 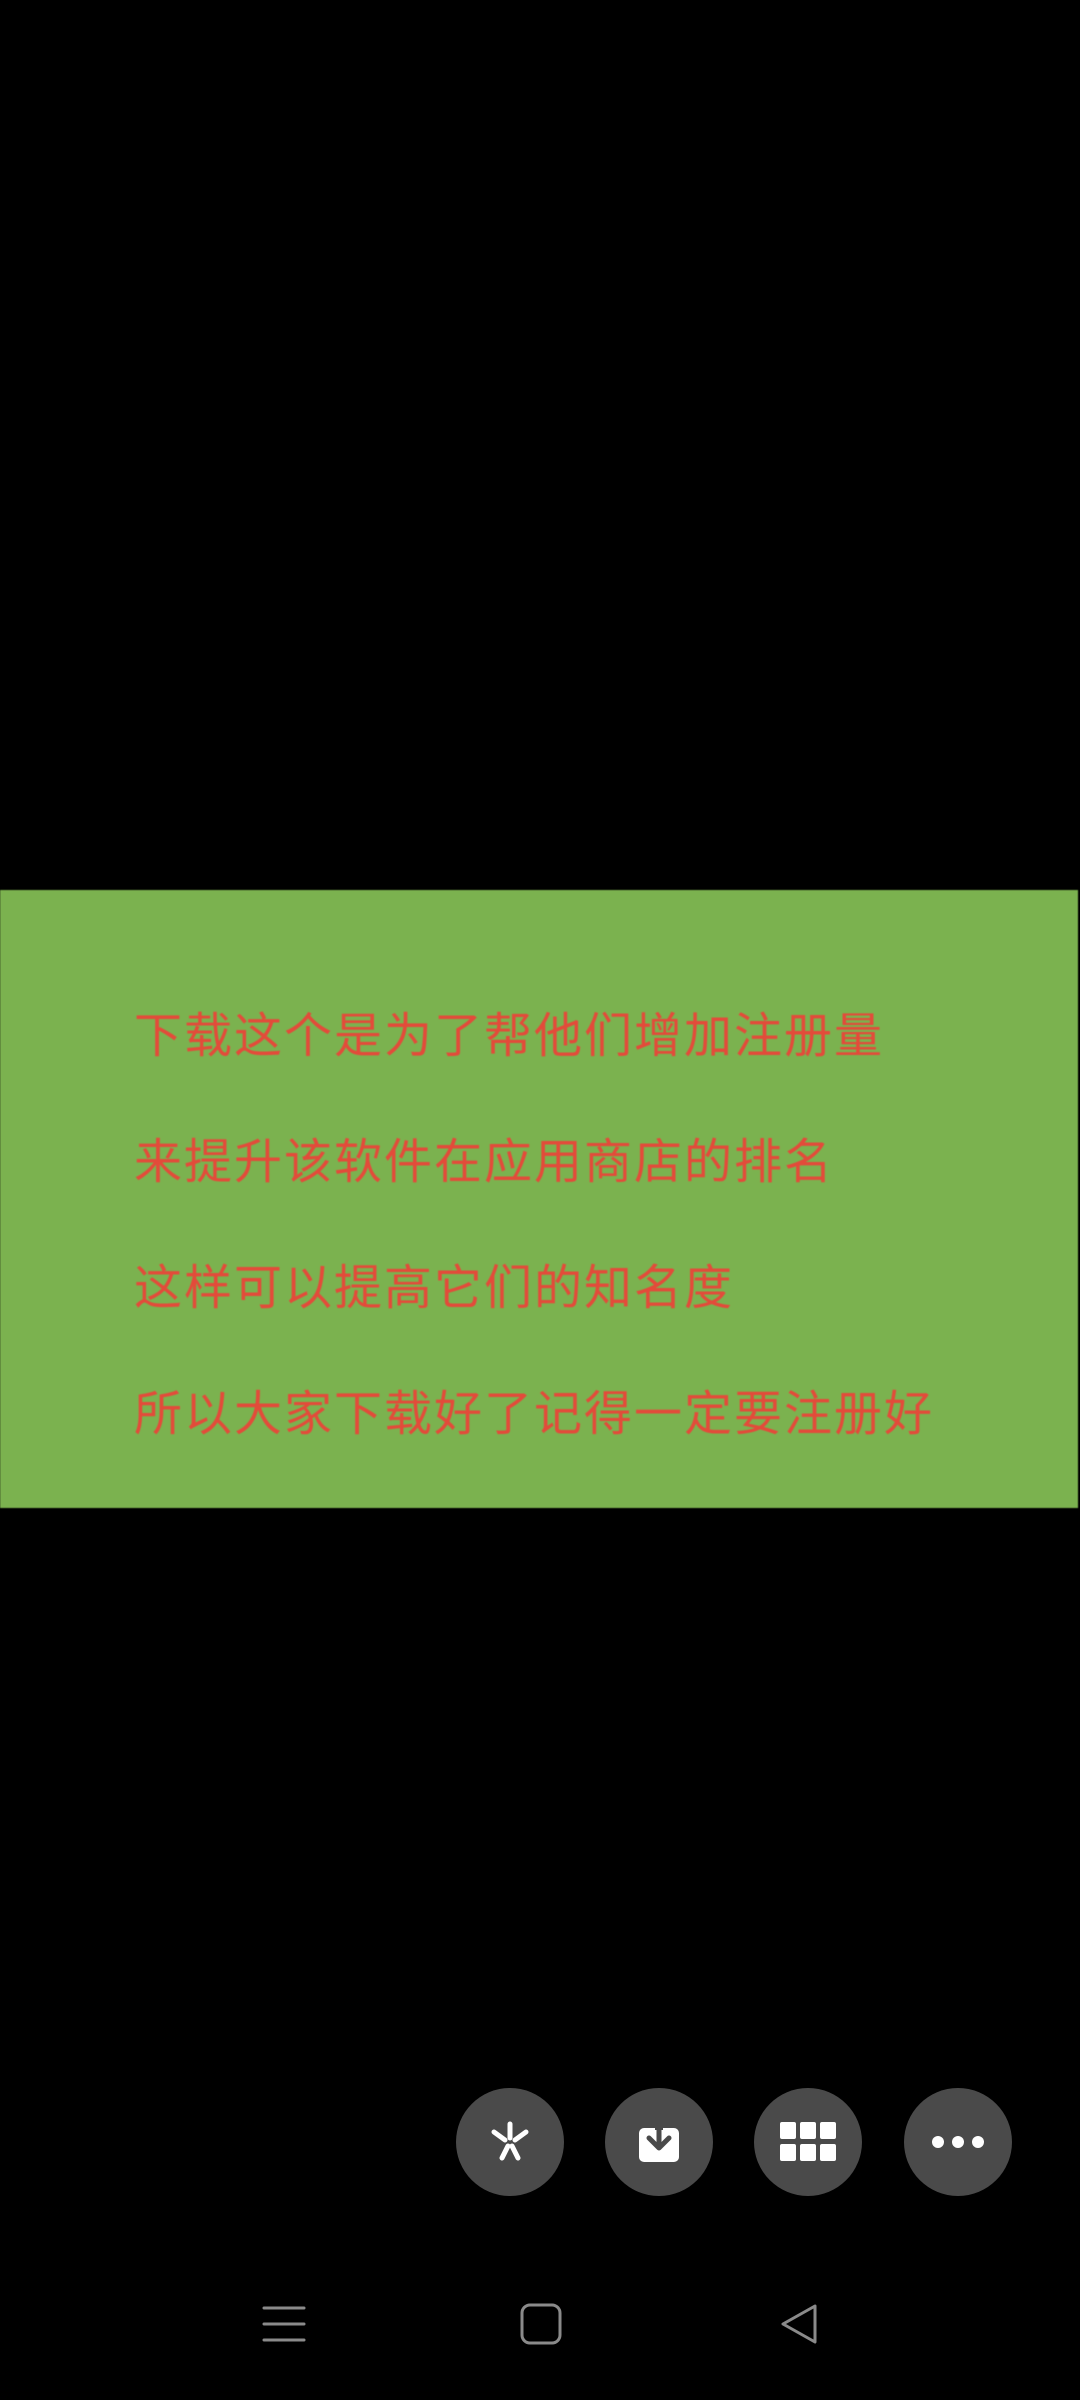 I want to click on caption-line-1: 下载这个是为了帮他们增加注册量, so click(x=509, y=1036).